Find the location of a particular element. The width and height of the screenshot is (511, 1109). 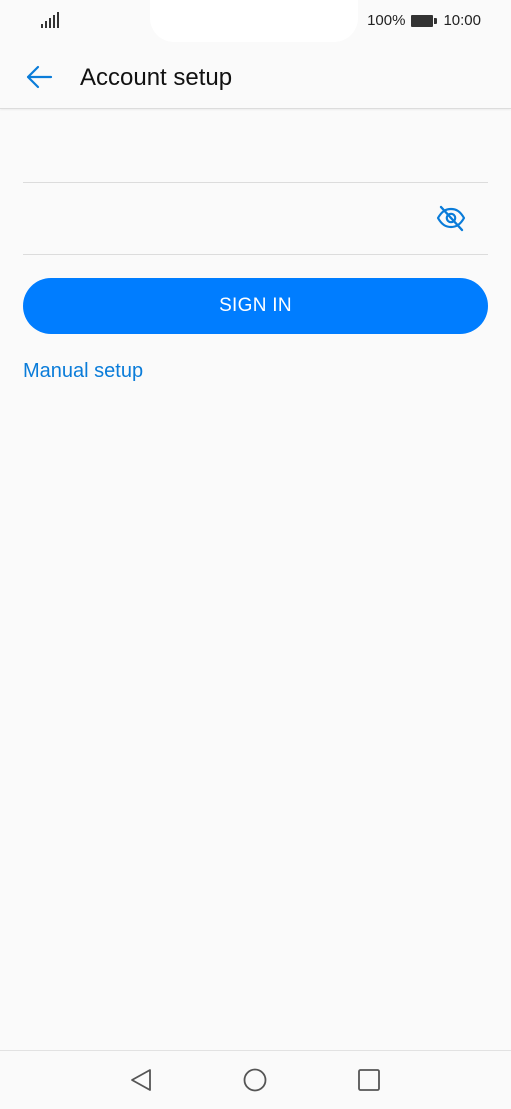

battery-percent: 100% is located at coordinates (386, 20).